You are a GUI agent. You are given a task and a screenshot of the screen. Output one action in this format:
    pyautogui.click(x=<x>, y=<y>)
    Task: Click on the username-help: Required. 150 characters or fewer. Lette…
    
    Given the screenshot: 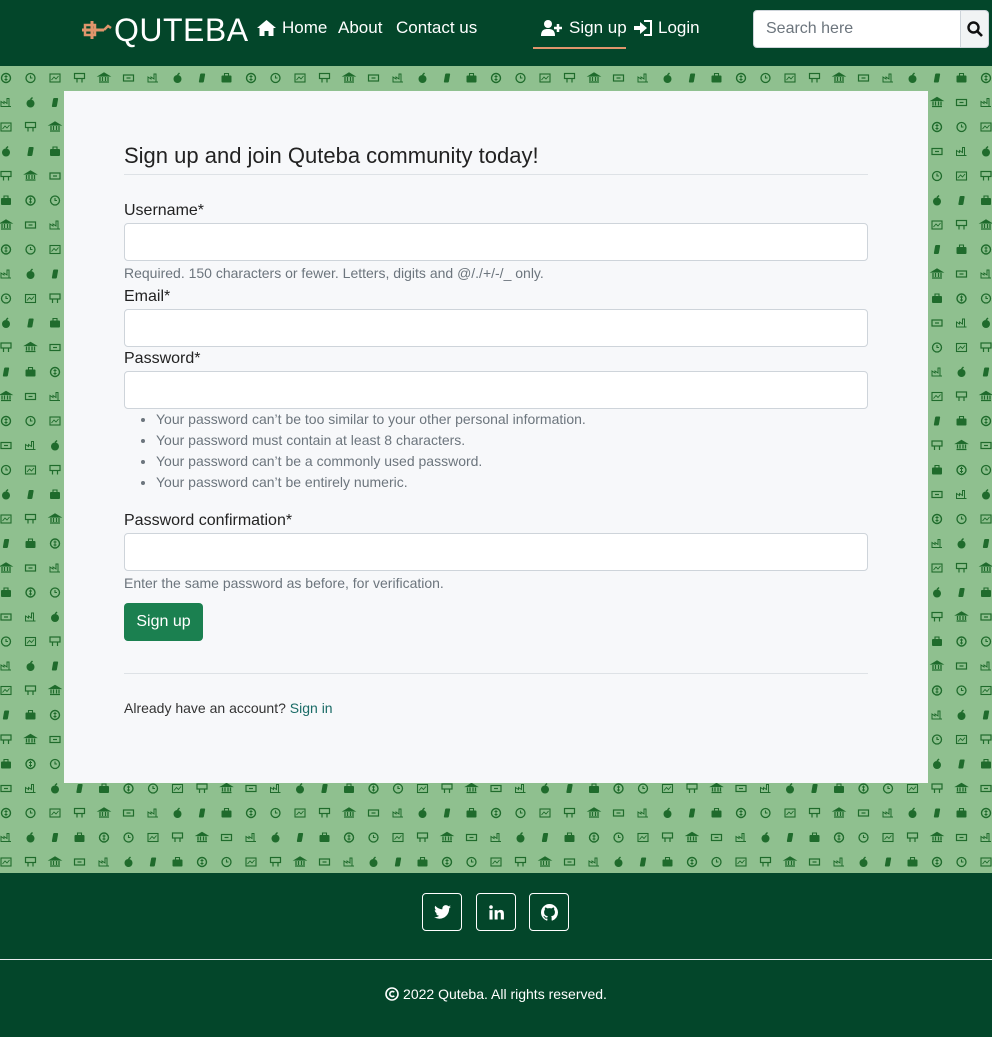 What is the action you would take?
    pyautogui.click(x=334, y=273)
    